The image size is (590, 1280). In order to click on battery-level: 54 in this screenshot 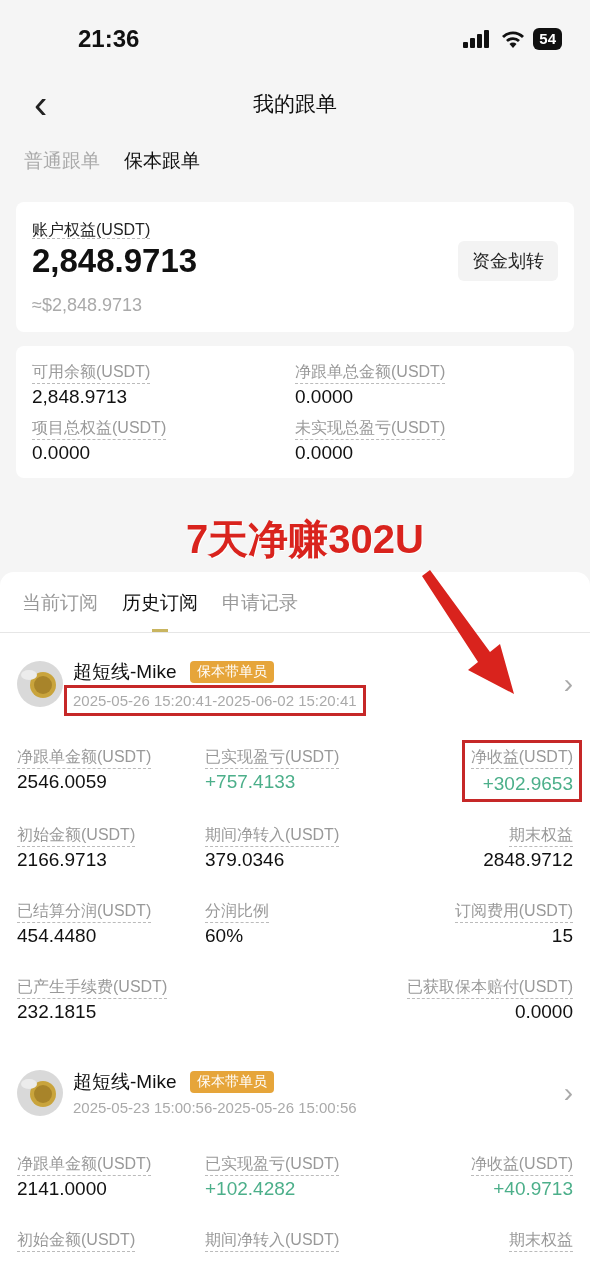, I will do `click(547, 39)`.